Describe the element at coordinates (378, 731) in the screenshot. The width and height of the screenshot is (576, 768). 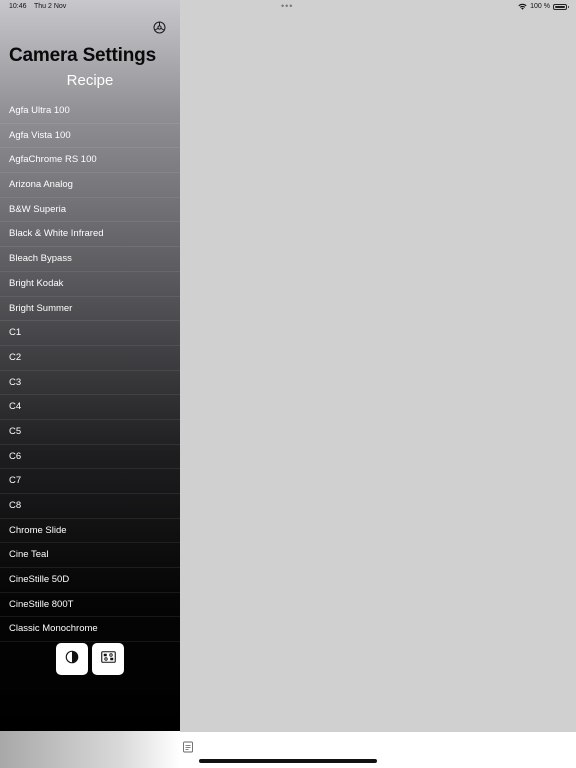
I see `toolbar-divider` at that location.